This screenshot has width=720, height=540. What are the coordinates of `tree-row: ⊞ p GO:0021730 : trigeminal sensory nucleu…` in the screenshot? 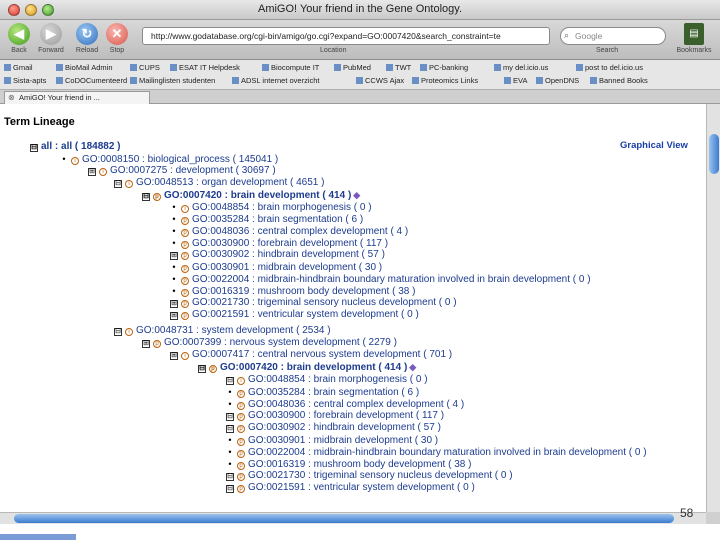 It's located at (313, 303).